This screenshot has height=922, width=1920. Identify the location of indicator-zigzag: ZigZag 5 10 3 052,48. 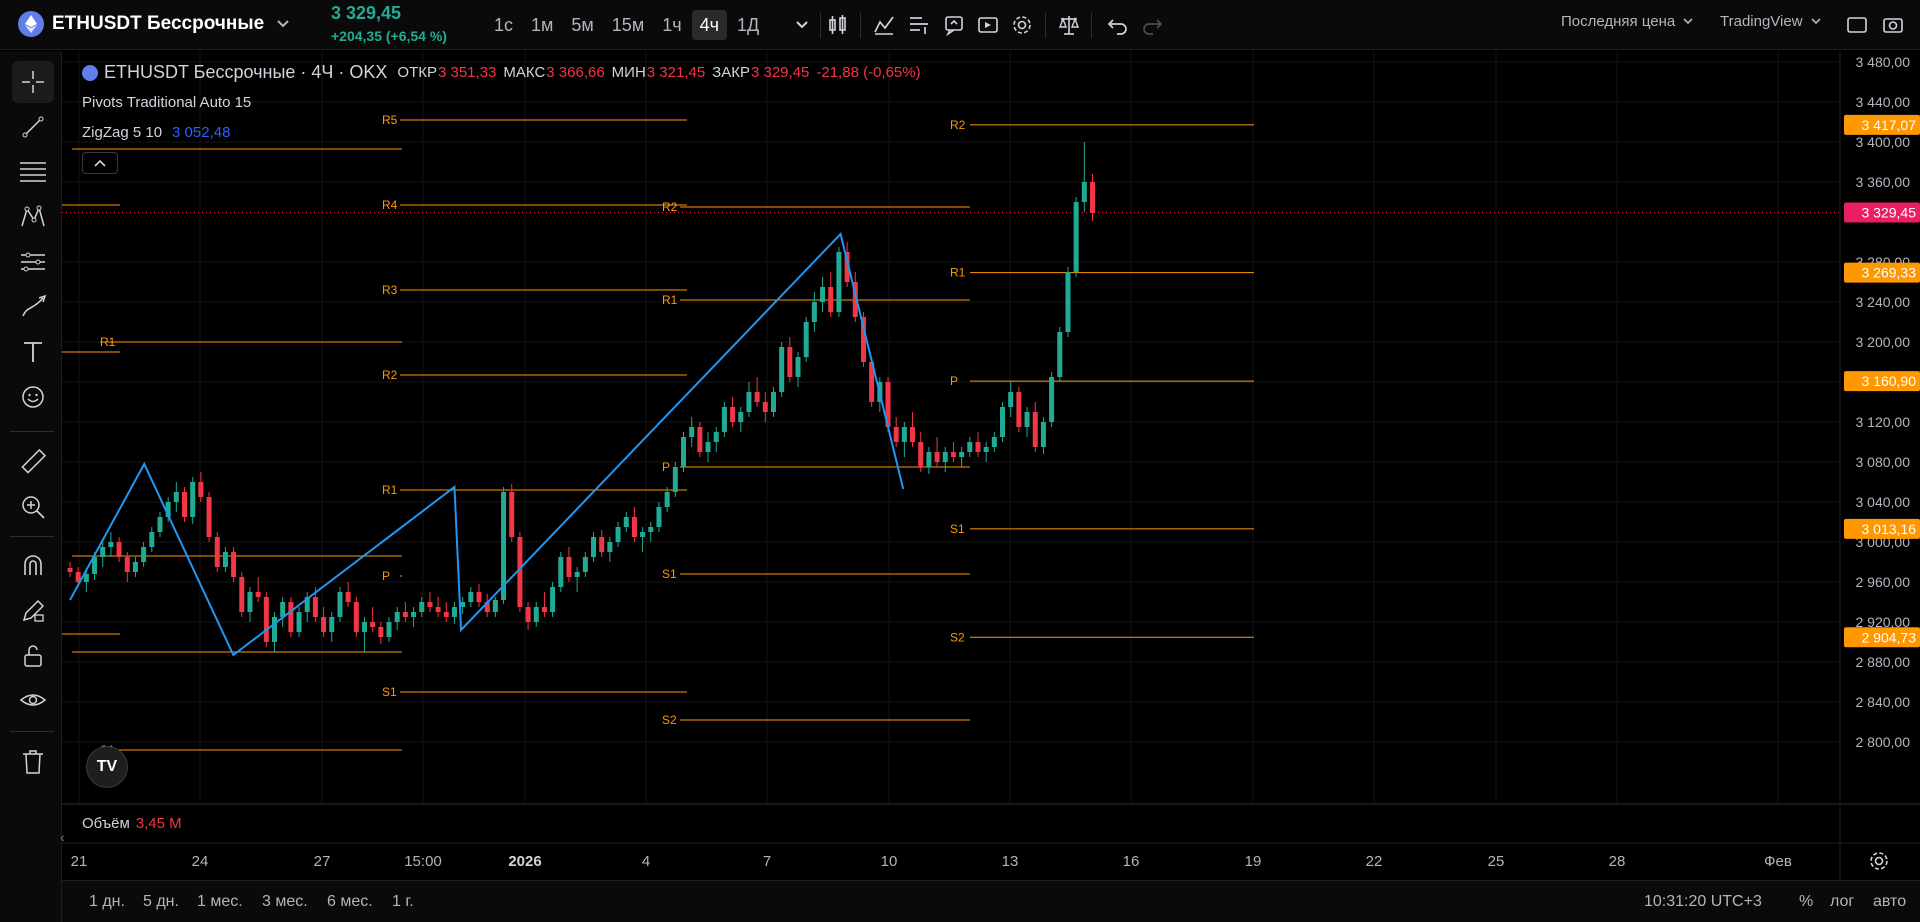
(156, 132).